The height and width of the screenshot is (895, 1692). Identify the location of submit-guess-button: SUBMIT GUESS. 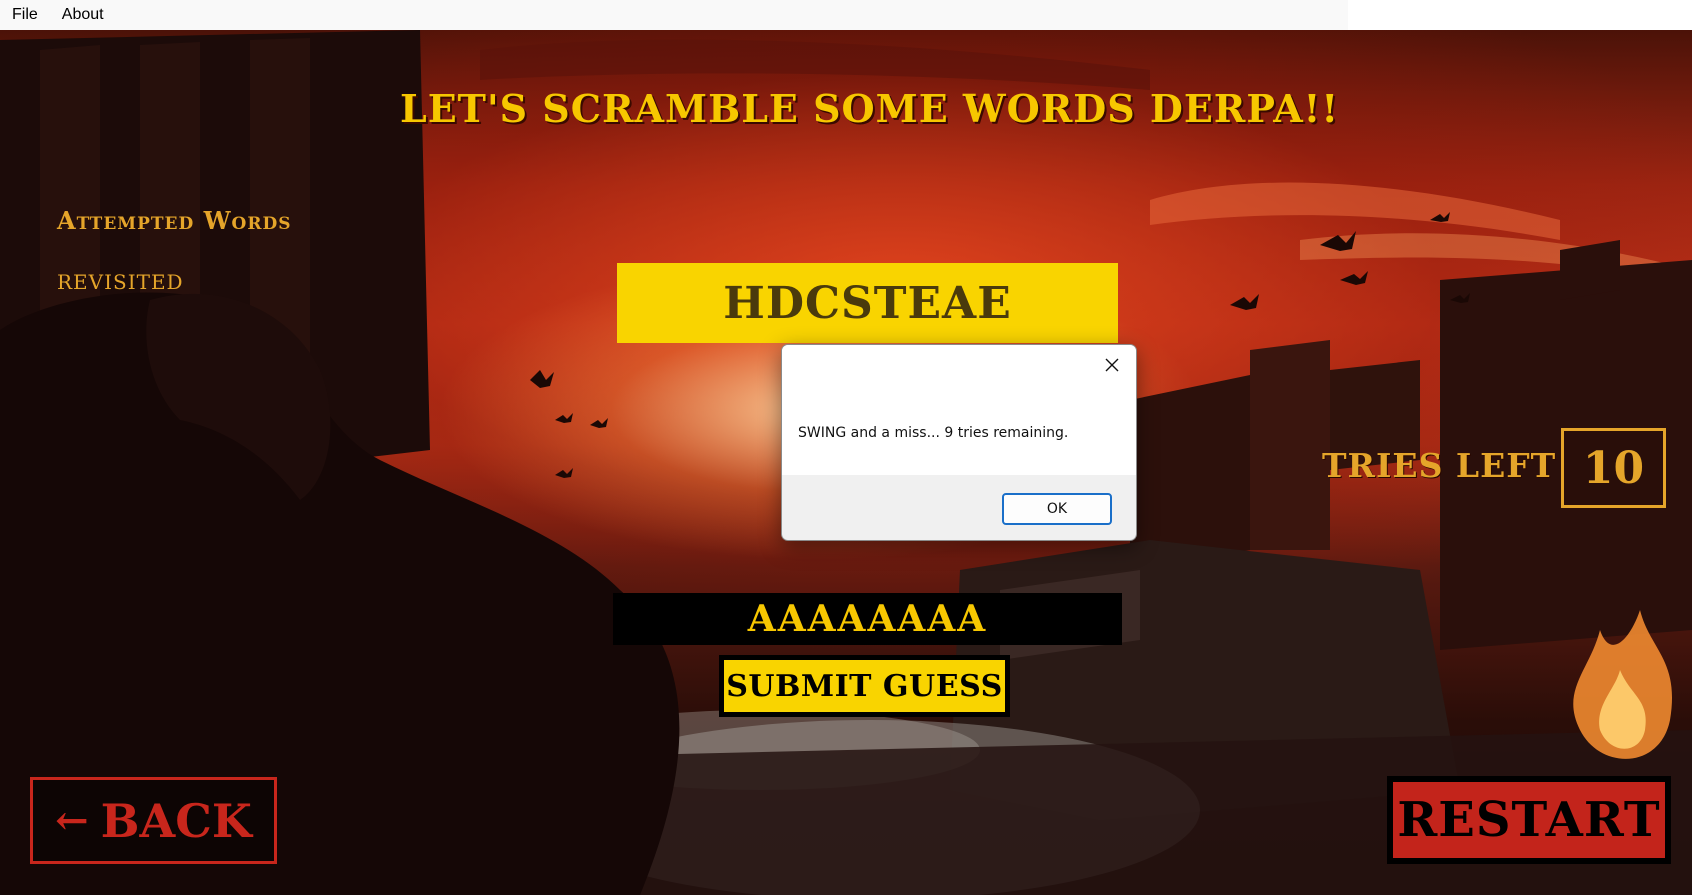
(864, 686).